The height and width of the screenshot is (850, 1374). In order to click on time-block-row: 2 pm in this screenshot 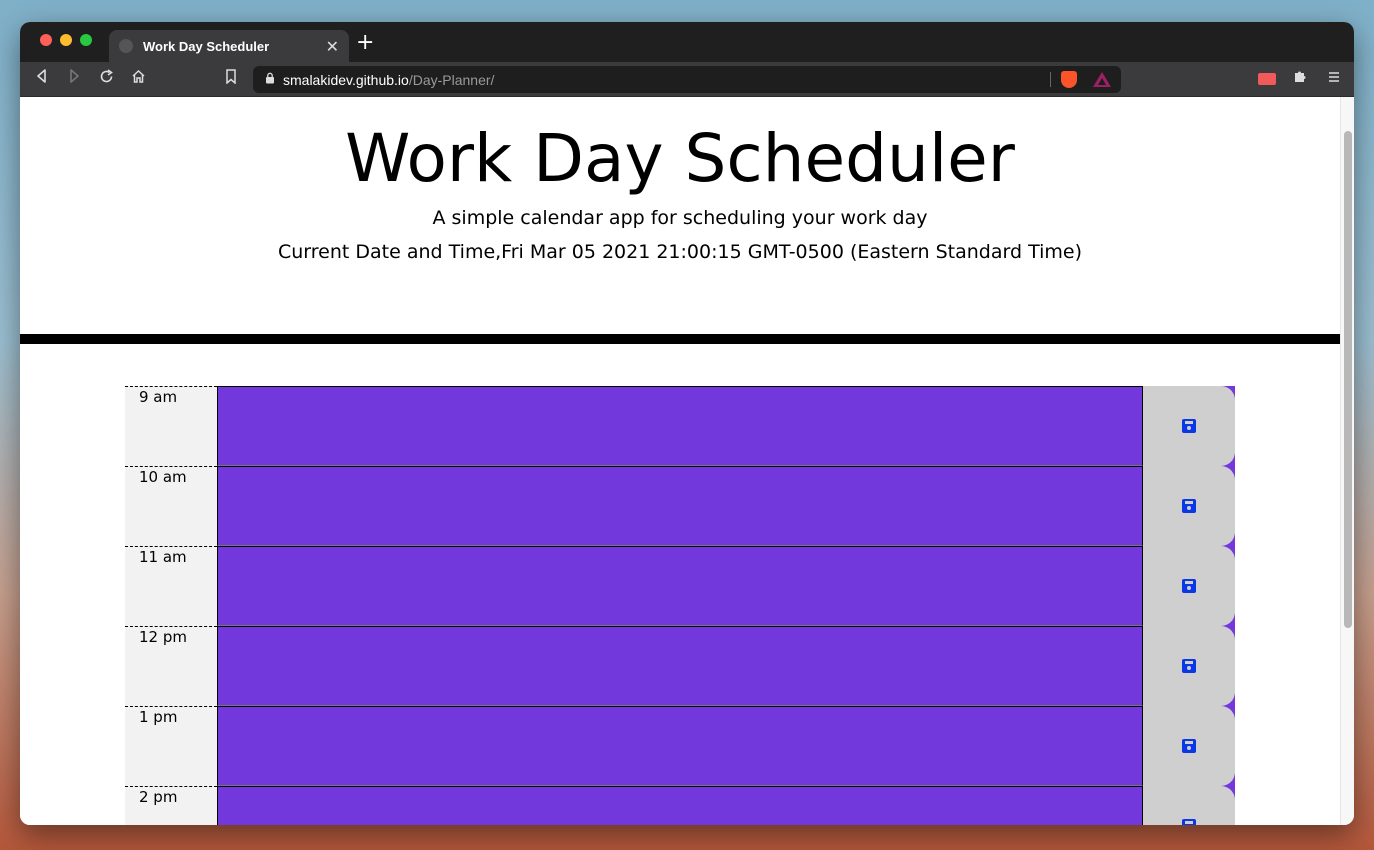, I will do `click(680, 805)`.